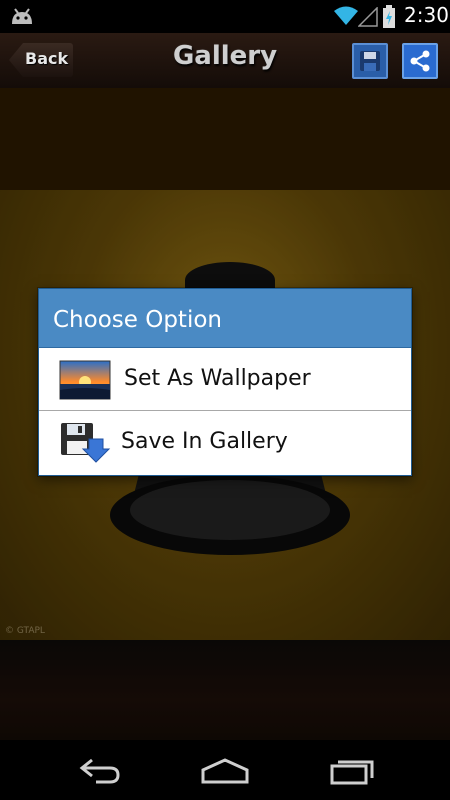 This screenshot has height=800, width=450. I want to click on navigation-bar, so click(225, 770).